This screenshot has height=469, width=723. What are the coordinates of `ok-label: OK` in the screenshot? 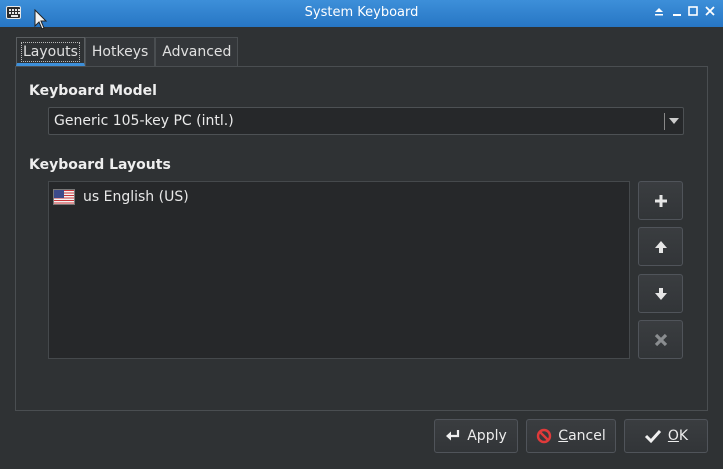 It's located at (678, 436).